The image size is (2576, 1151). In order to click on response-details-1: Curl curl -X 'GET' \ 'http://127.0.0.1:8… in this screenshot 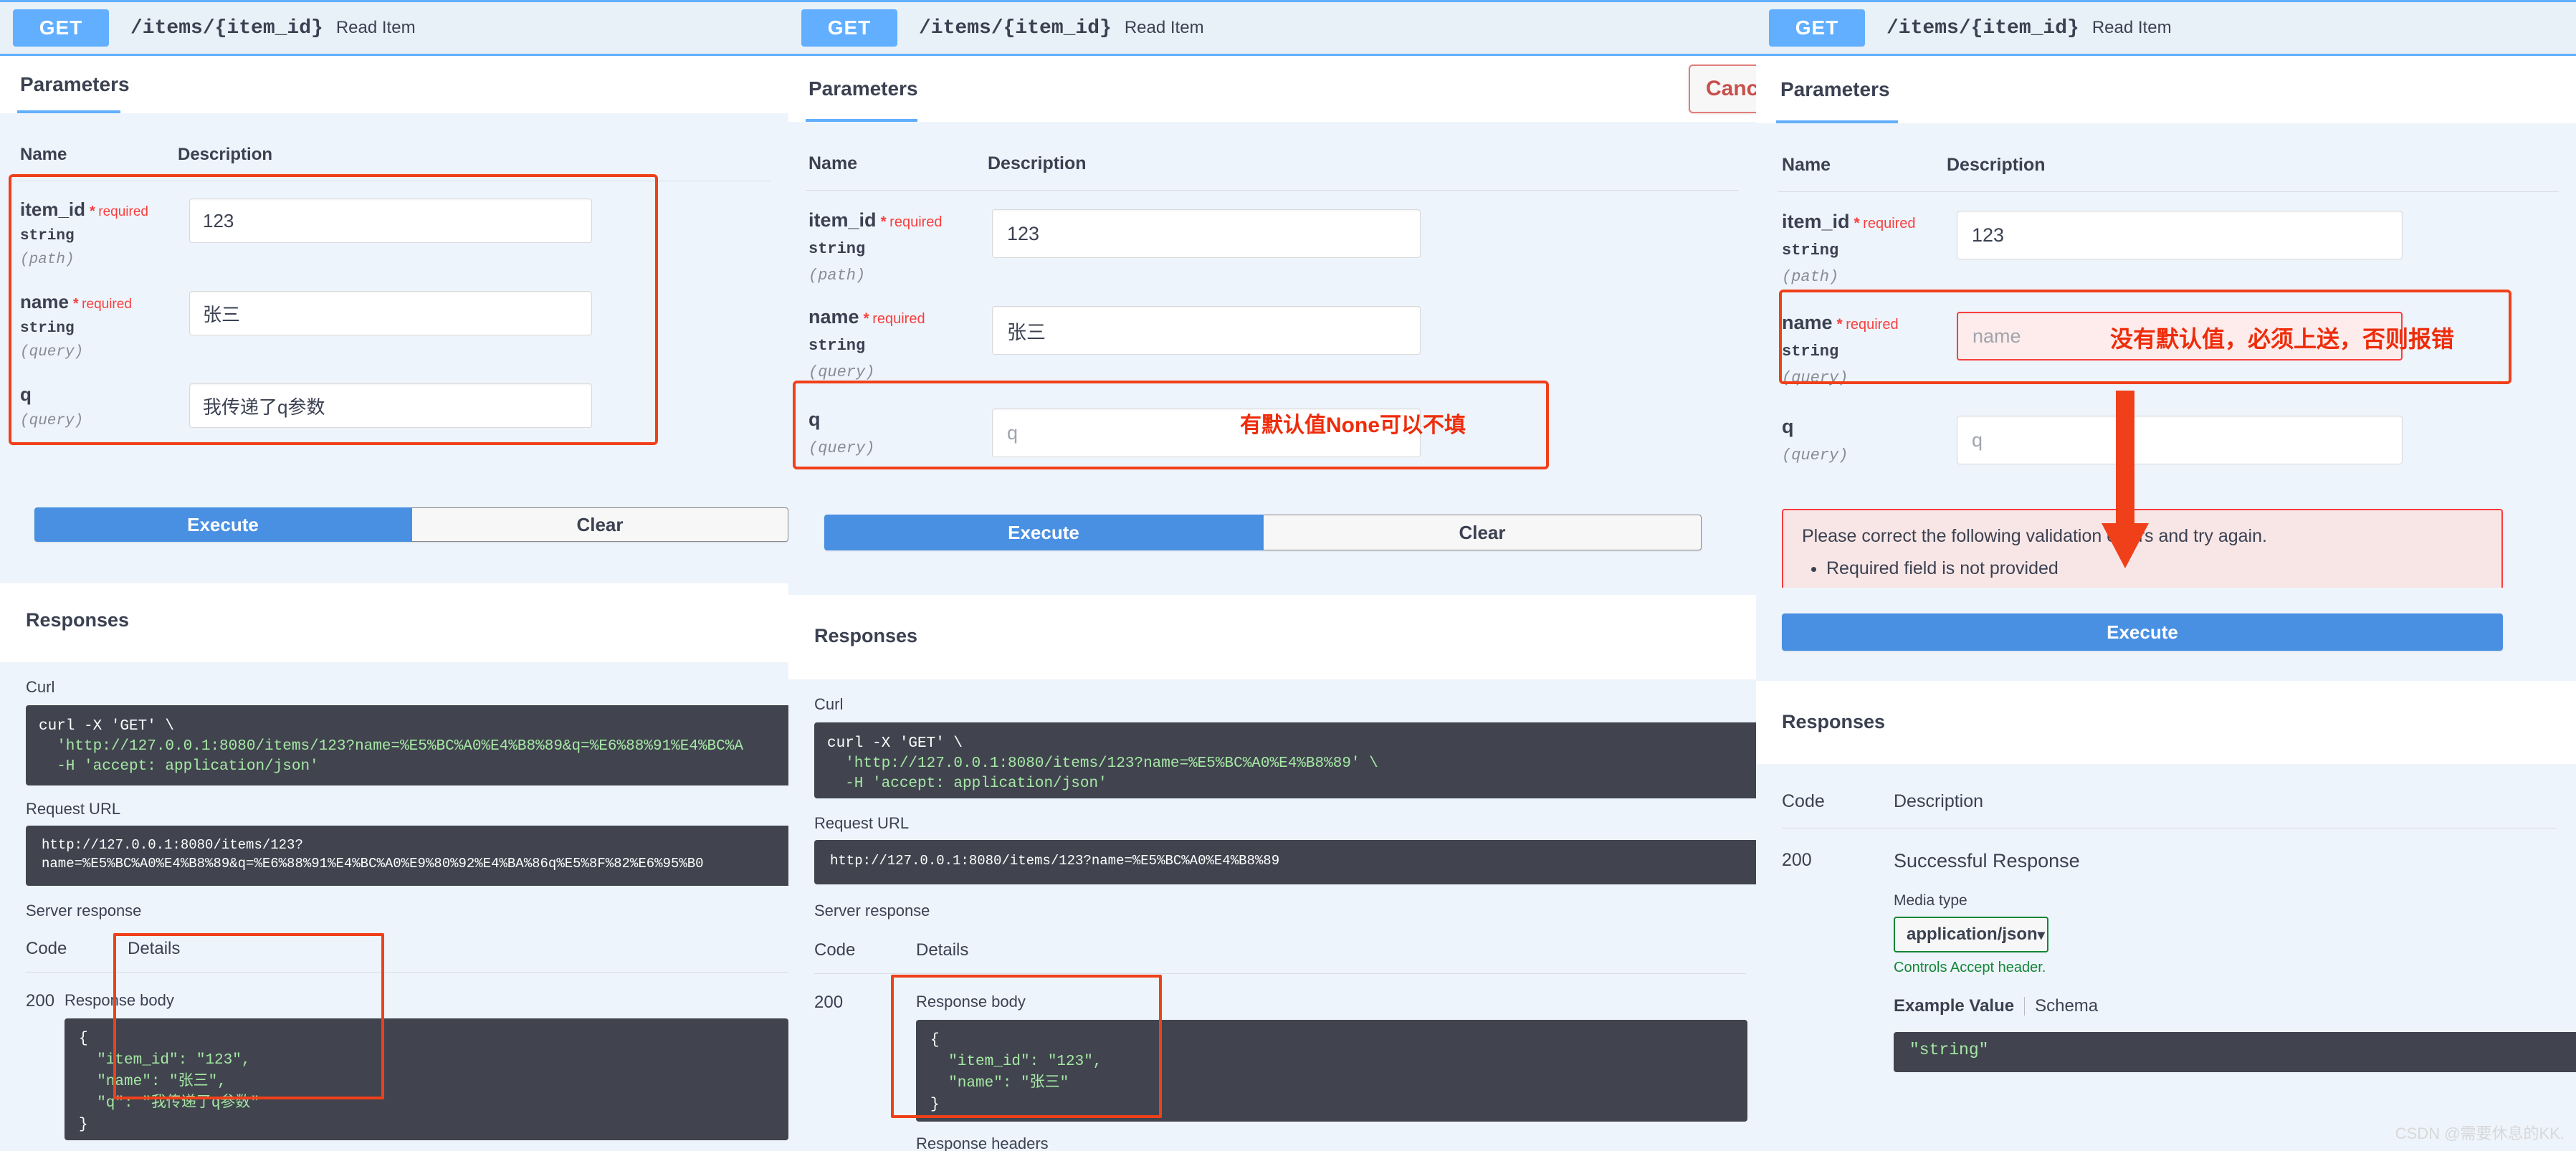, I will do `click(394, 906)`.